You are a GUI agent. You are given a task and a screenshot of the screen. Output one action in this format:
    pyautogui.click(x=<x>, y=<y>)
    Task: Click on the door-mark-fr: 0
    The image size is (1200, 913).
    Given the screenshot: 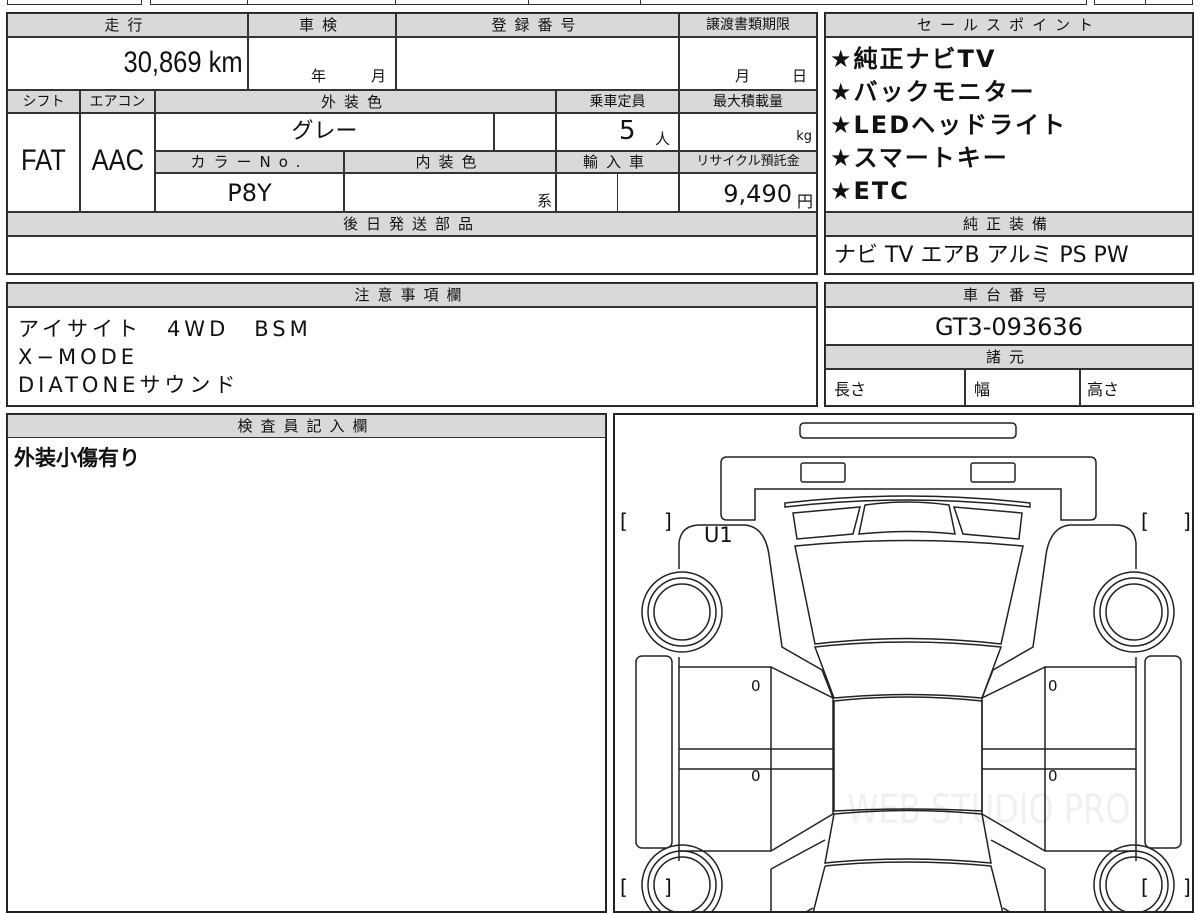 What is the action you would take?
    pyautogui.click(x=1053, y=776)
    